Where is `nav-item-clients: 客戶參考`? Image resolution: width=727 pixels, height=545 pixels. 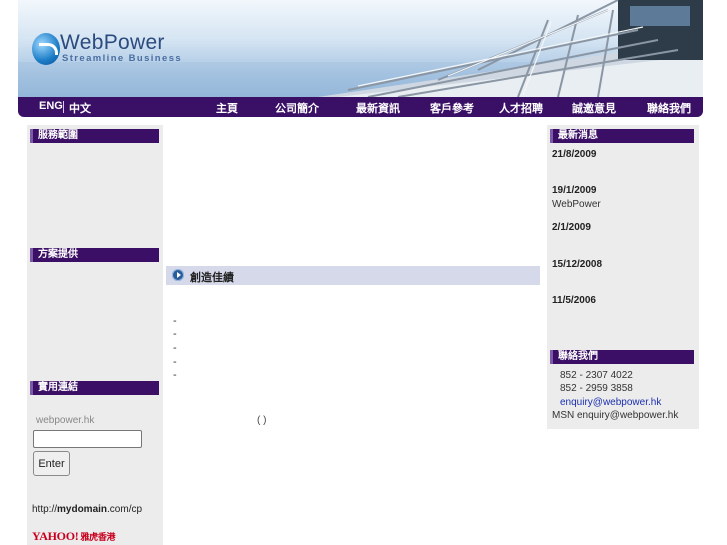 nav-item-clients: 客戶參考 is located at coordinates (452, 108).